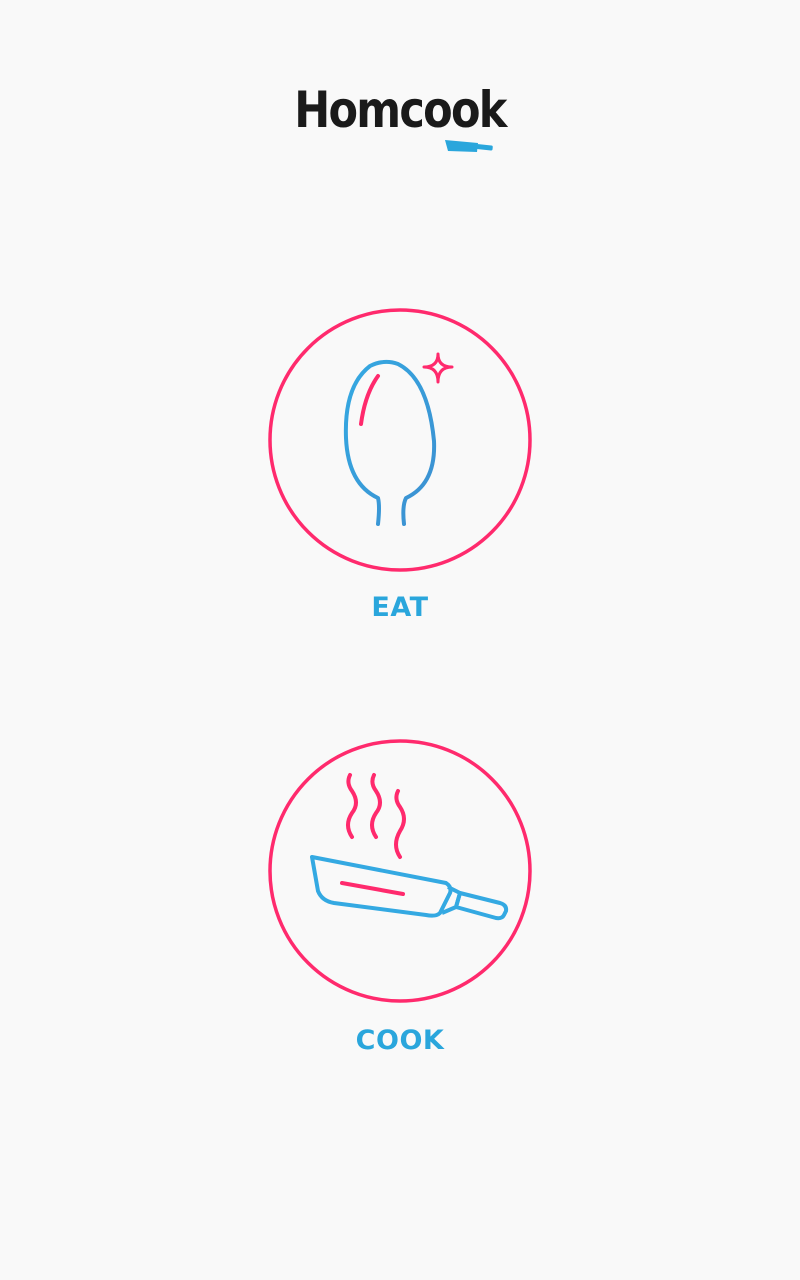 The height and width of the screenshot is (1280, 800). Describe the element at coordinates (400, 110) in the screenshot. I see `logo-text: Homcook` at that location.